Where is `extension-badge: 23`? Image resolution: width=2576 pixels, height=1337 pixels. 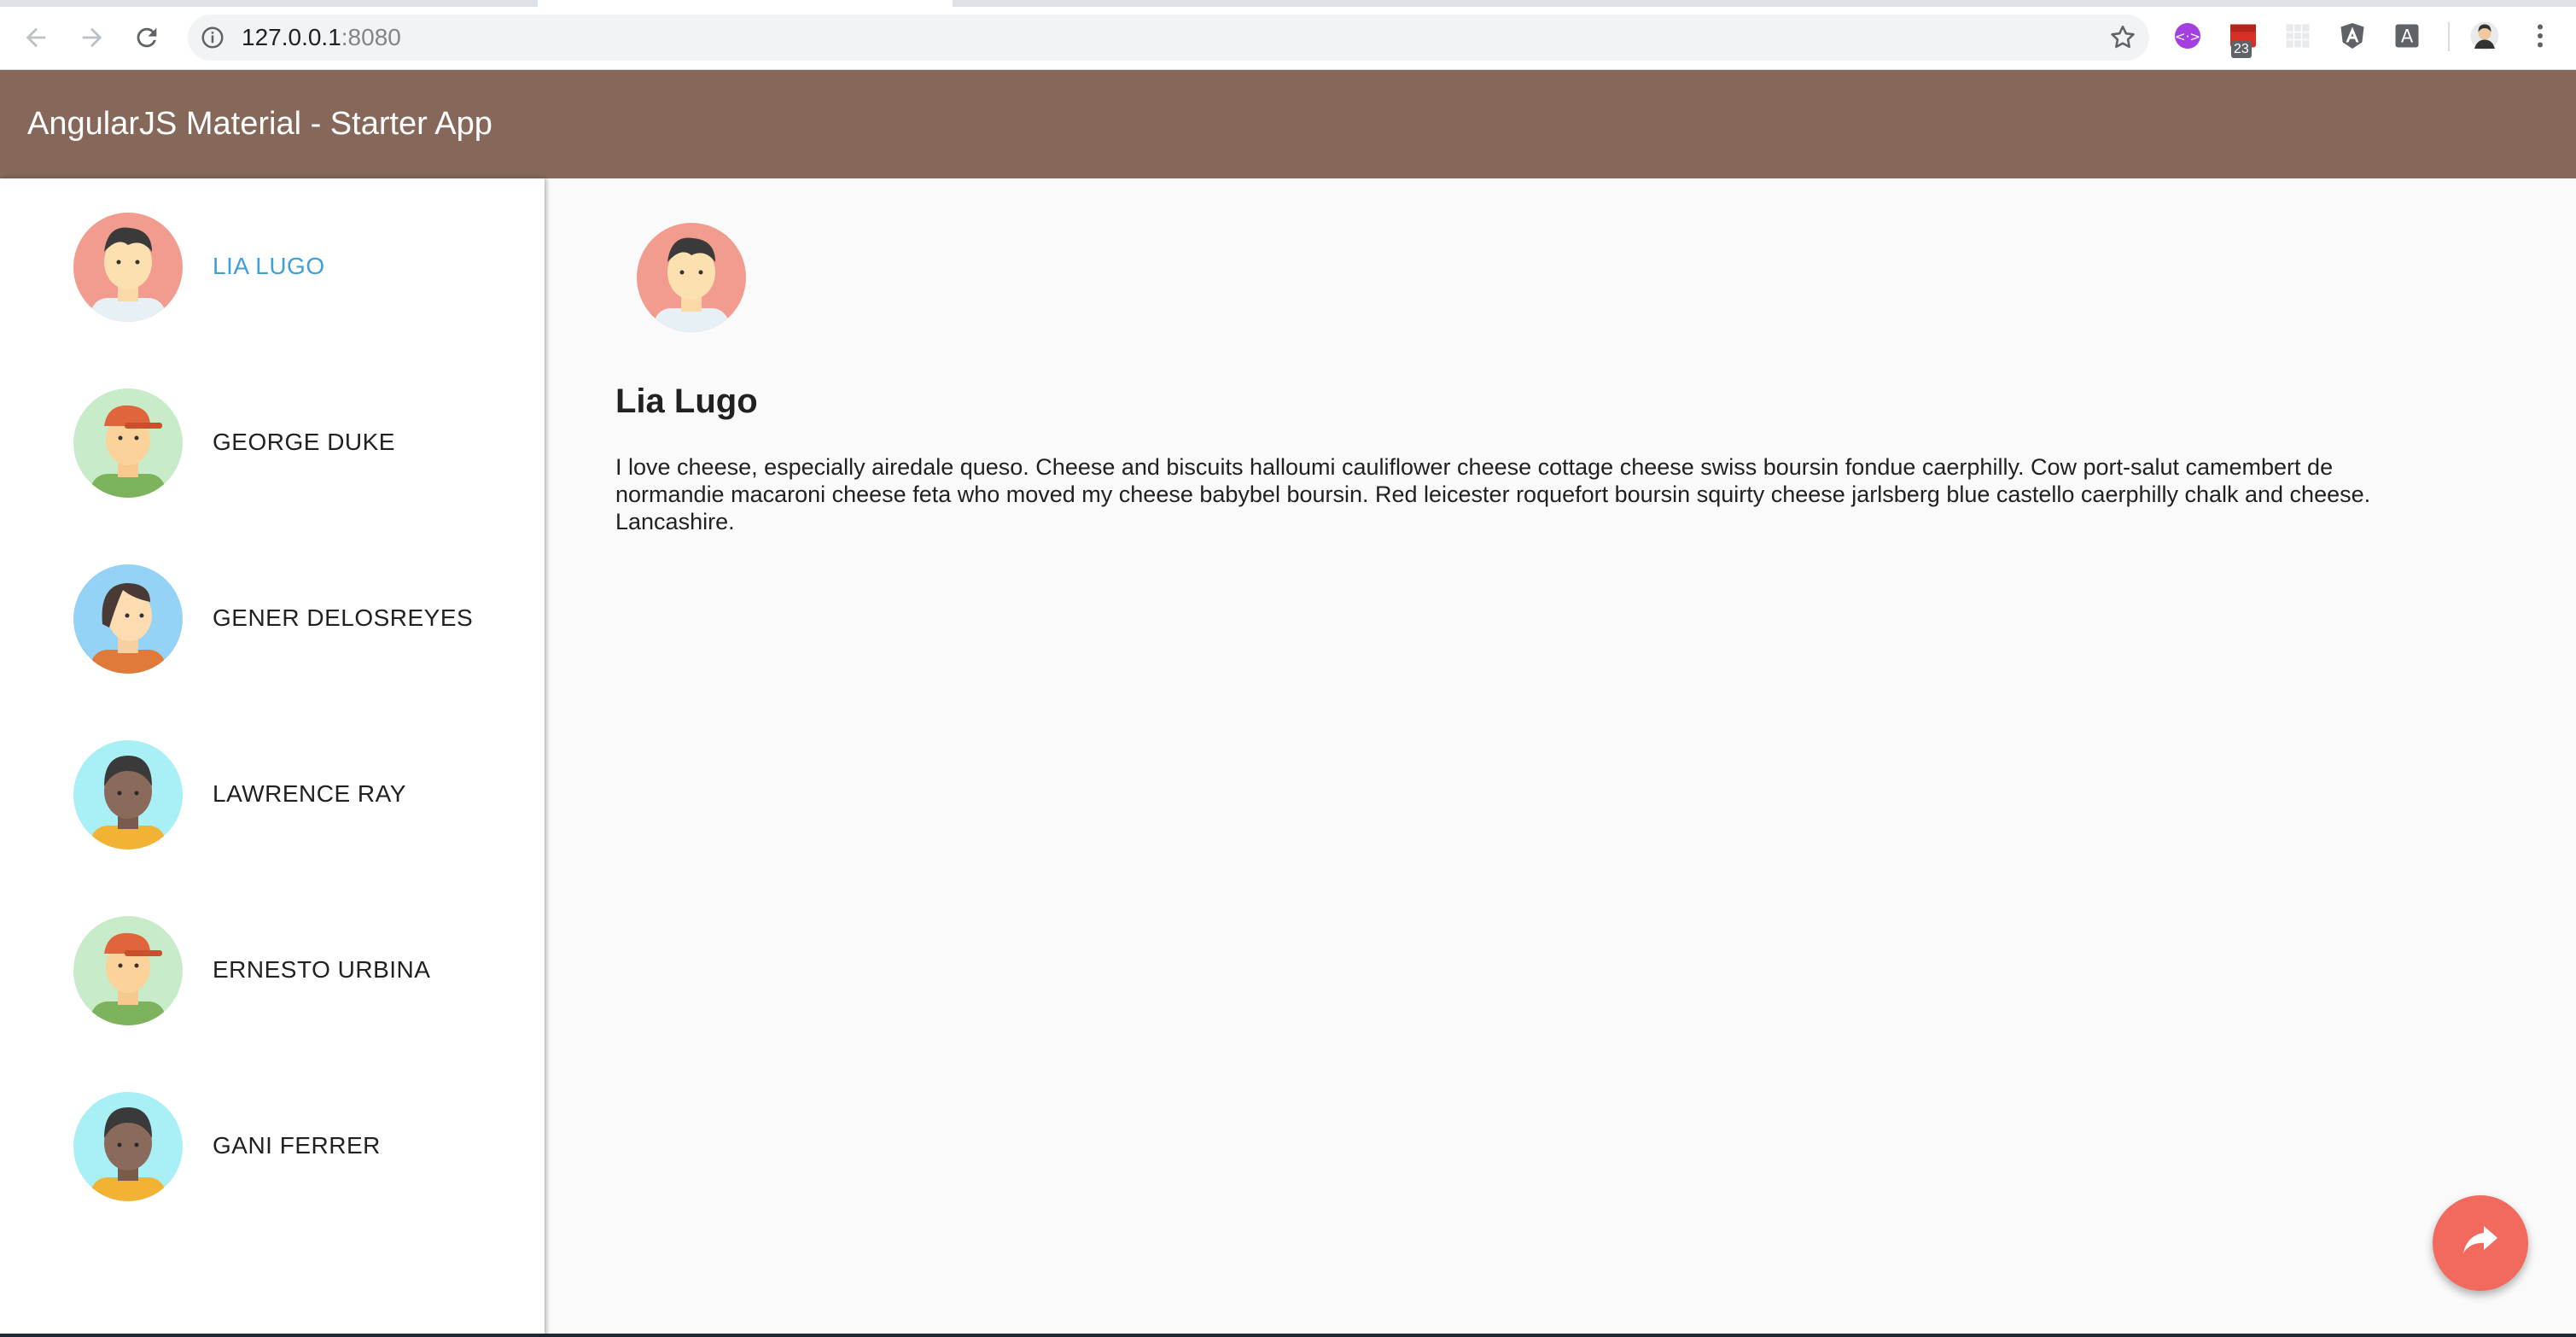 extension-badge: 23 is located at coordinates (2241, 49).